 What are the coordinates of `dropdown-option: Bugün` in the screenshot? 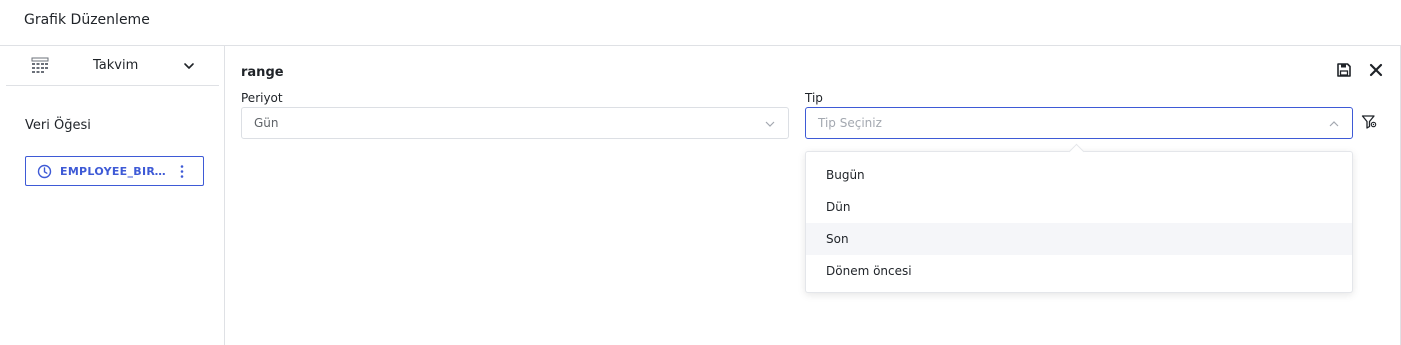 It's located at (1079, 175).